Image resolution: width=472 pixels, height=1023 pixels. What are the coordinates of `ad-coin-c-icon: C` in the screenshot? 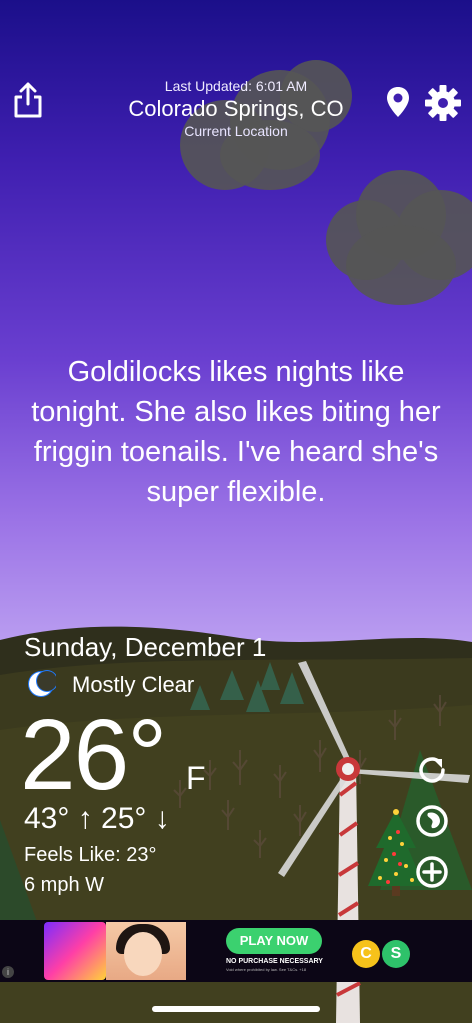 It's located at (366, 954).